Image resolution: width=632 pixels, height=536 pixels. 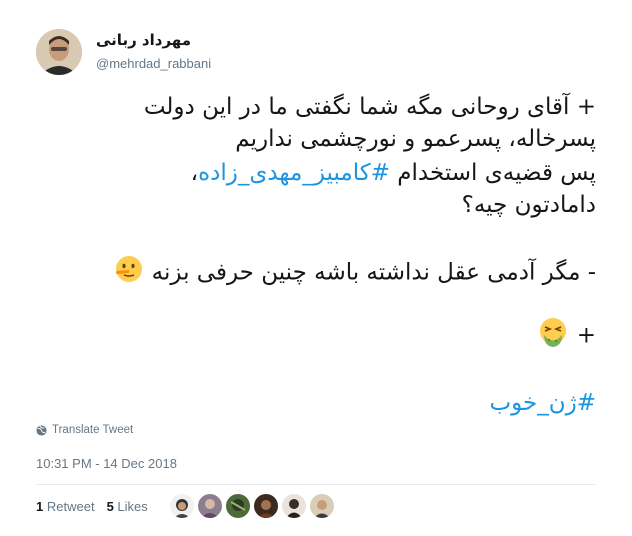 I want to click on like-count: 5, so click(x=110, y=506).